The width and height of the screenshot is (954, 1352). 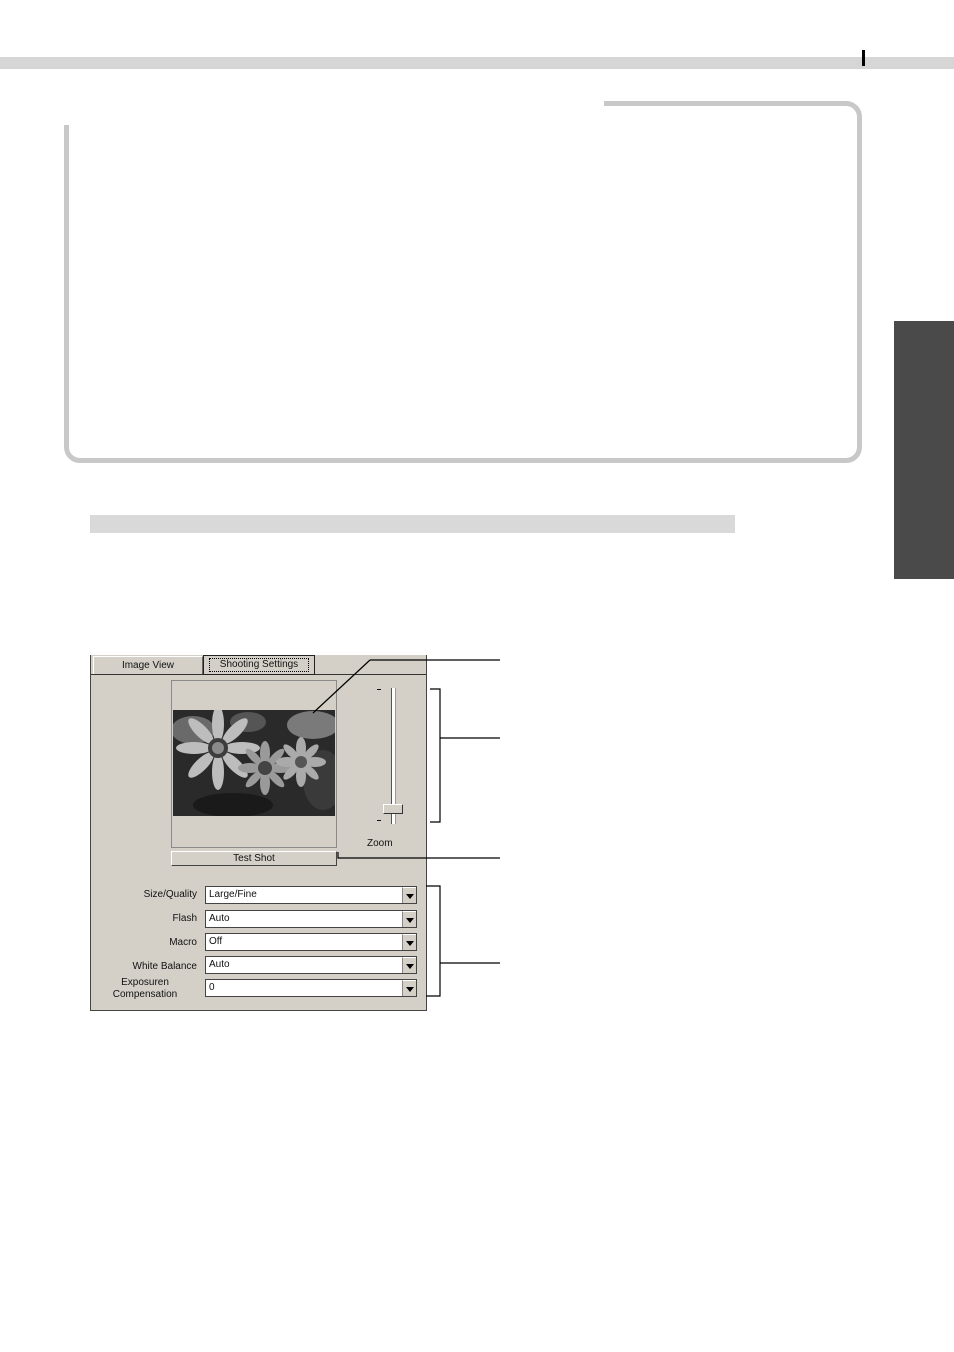 I want to click on section-heading-bar, so click(x=412, y=524).